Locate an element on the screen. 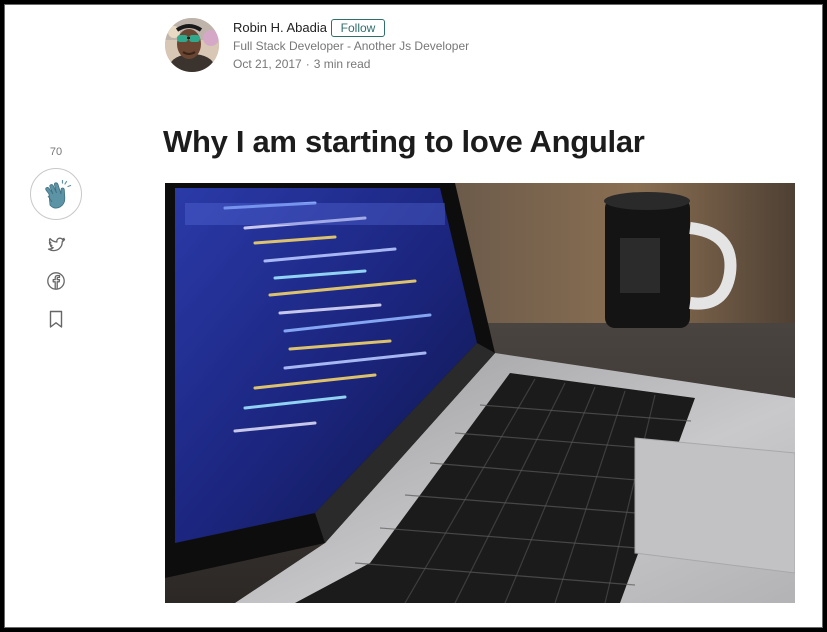 The image size is (827, 632). read-time: 3 min read is located at coordinates (342, 64).